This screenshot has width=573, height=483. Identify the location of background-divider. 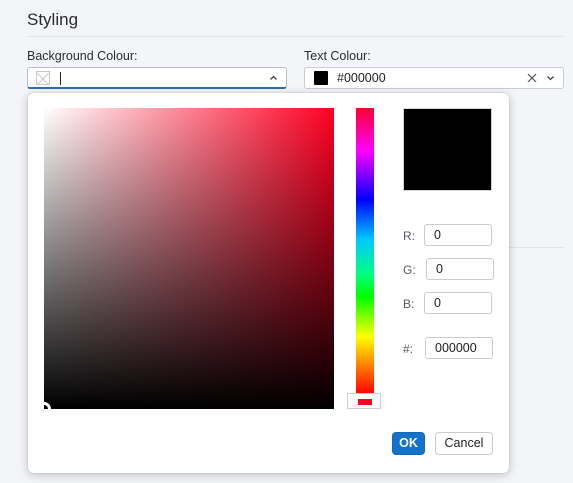
(535, 247).